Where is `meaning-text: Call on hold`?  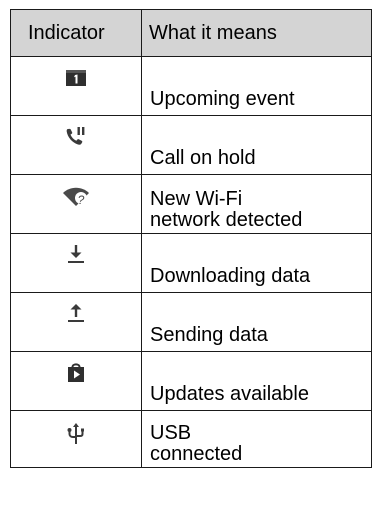 meaning-text: Call on hold is located at coordinates (203, 158).